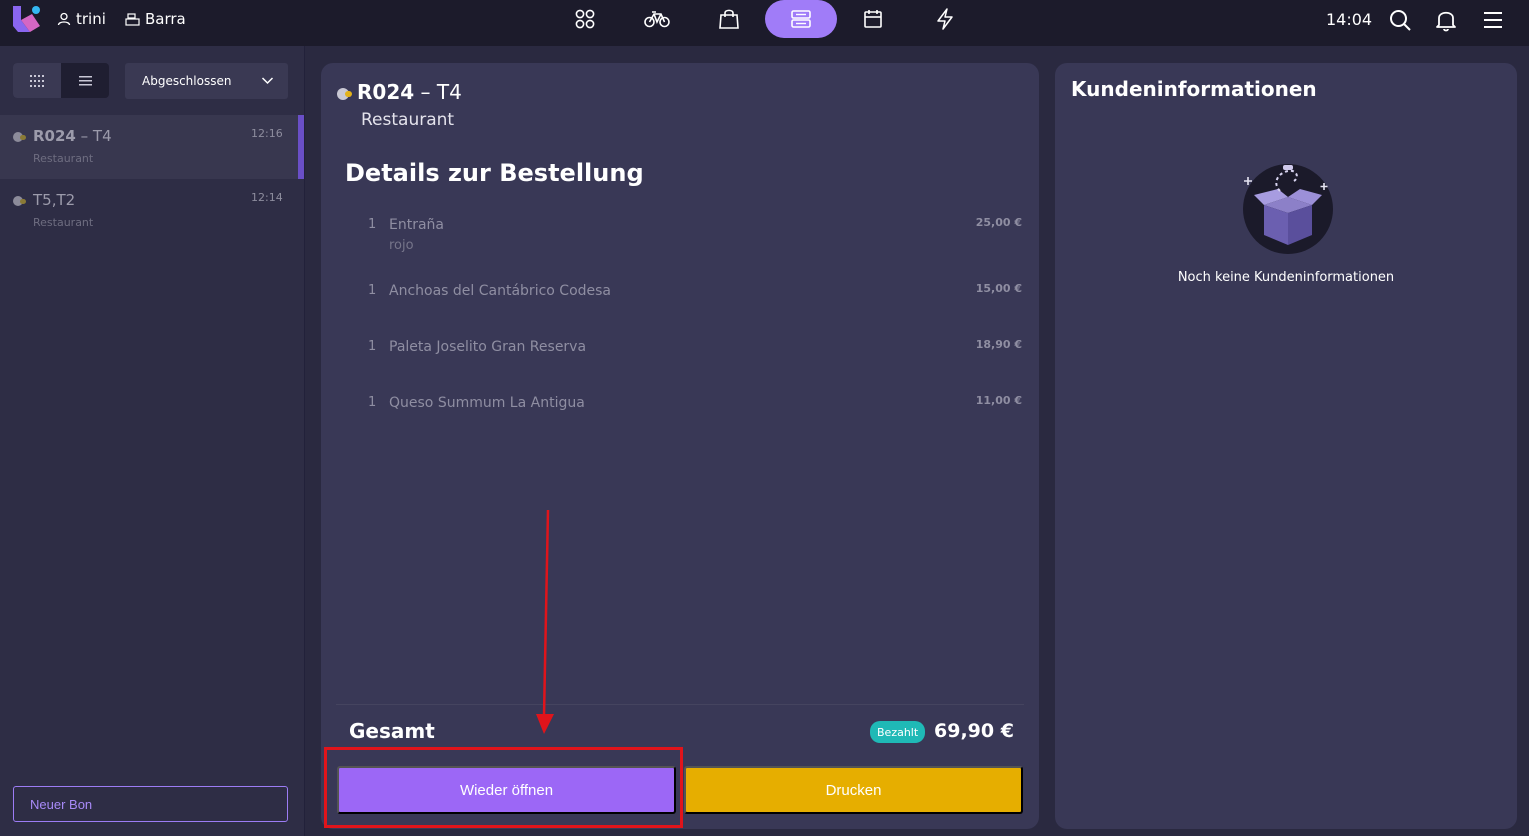 The width and height of the screenshot is (1529, 836). Describe the element at coordinates (1446, 20) in the screenshot. I see `bell-icon` at that location.